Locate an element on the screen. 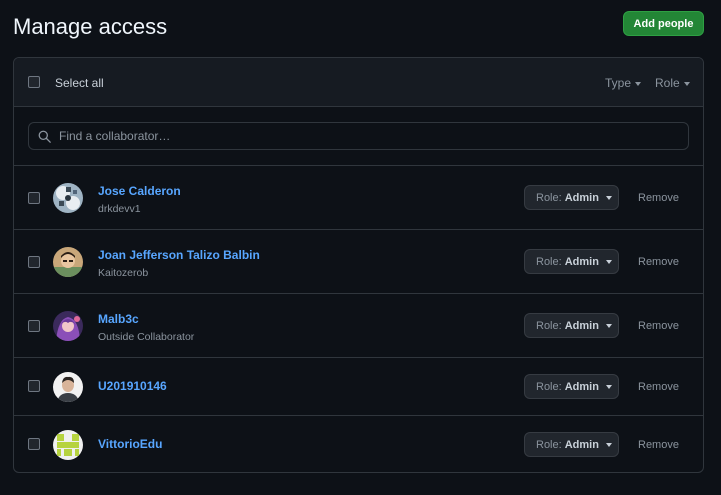  photo-avatar is located at coordinates (68, 387).